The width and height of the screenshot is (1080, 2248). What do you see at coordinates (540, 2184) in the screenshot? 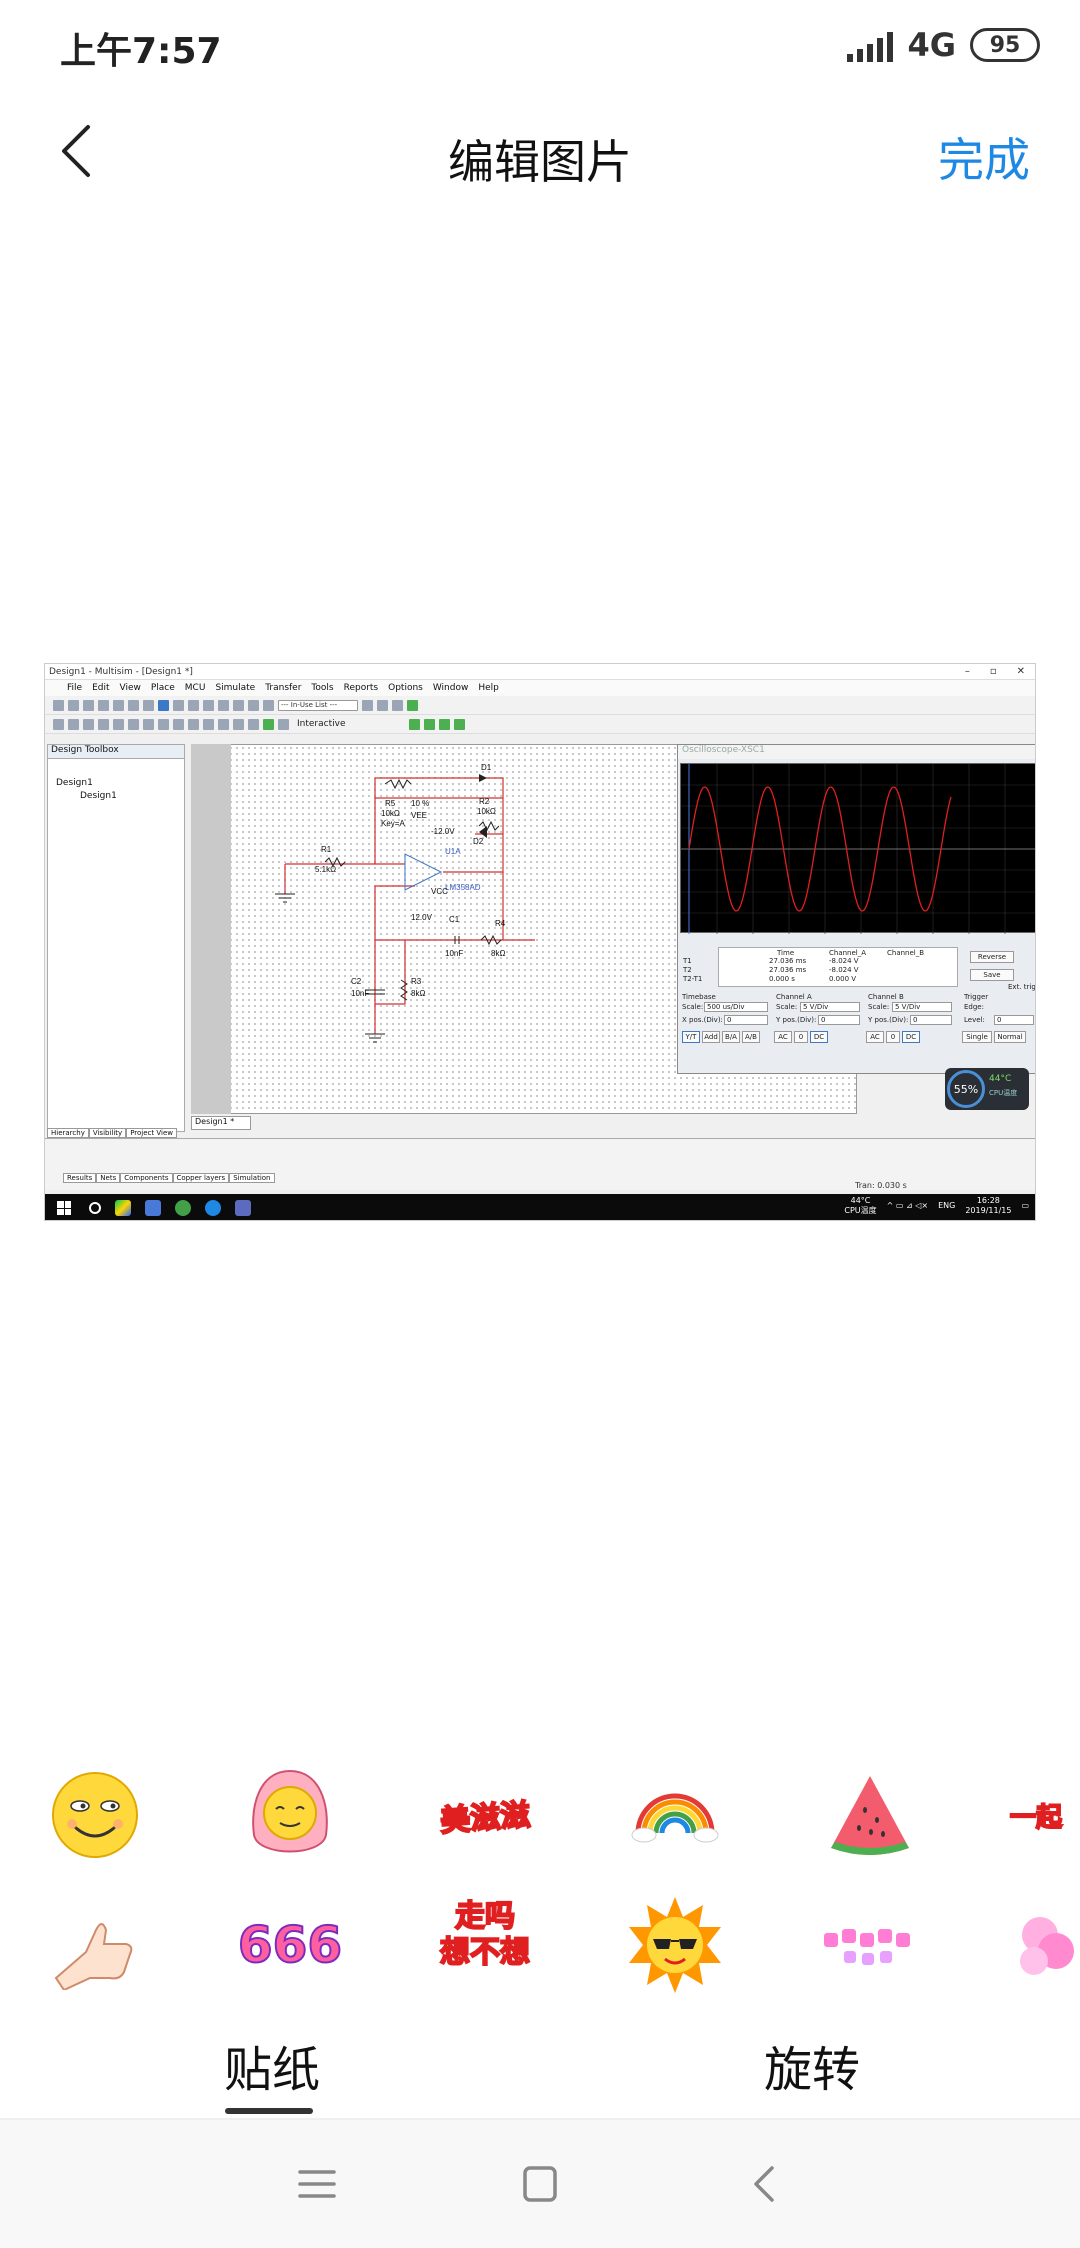
I see `home-icon` at bounding box center [540, 2184].